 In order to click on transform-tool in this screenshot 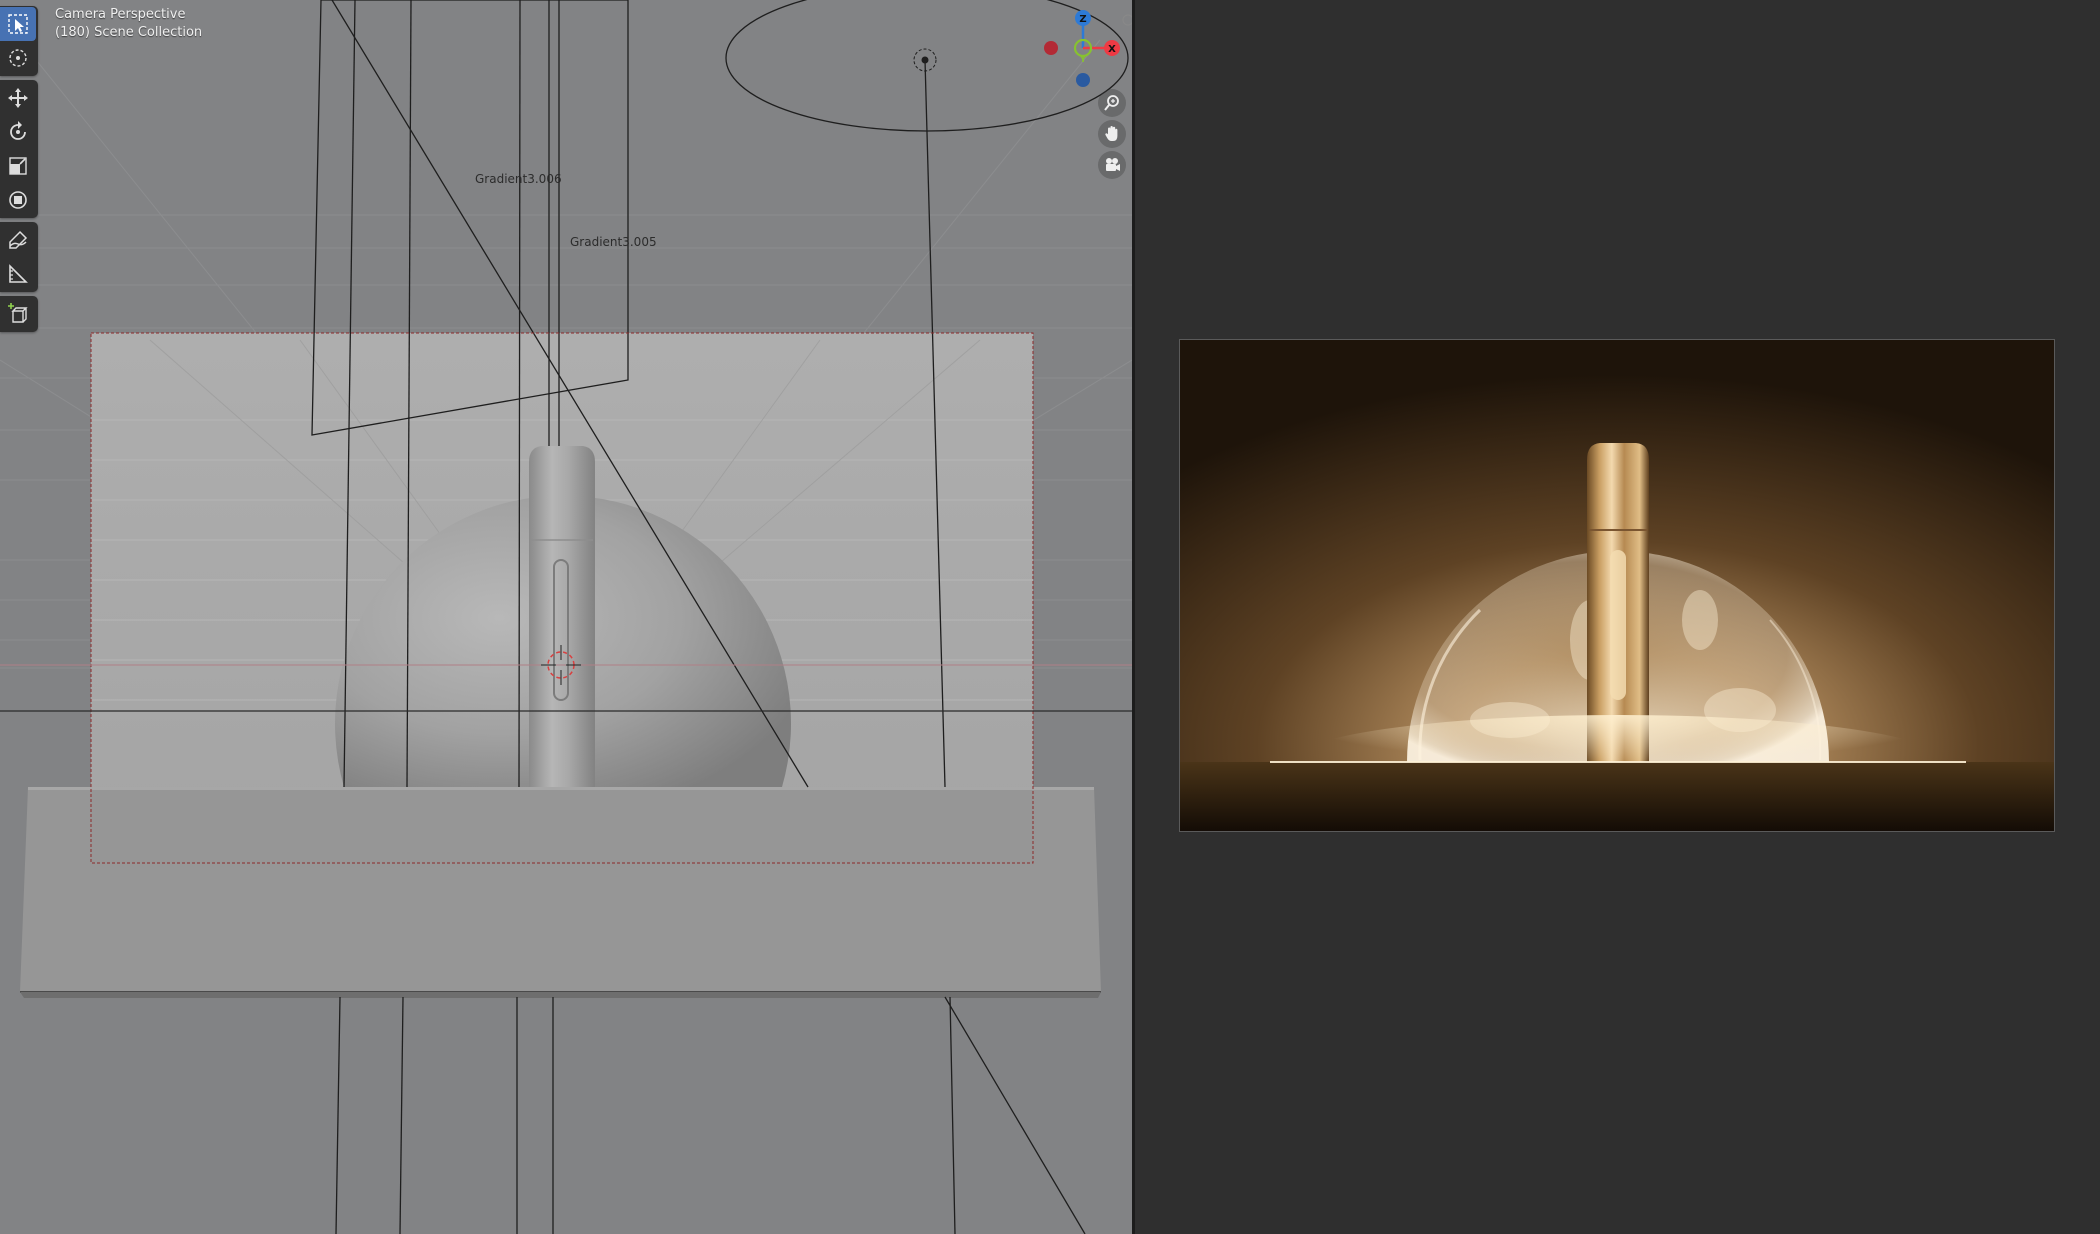, I will do `click(18, 200)`.